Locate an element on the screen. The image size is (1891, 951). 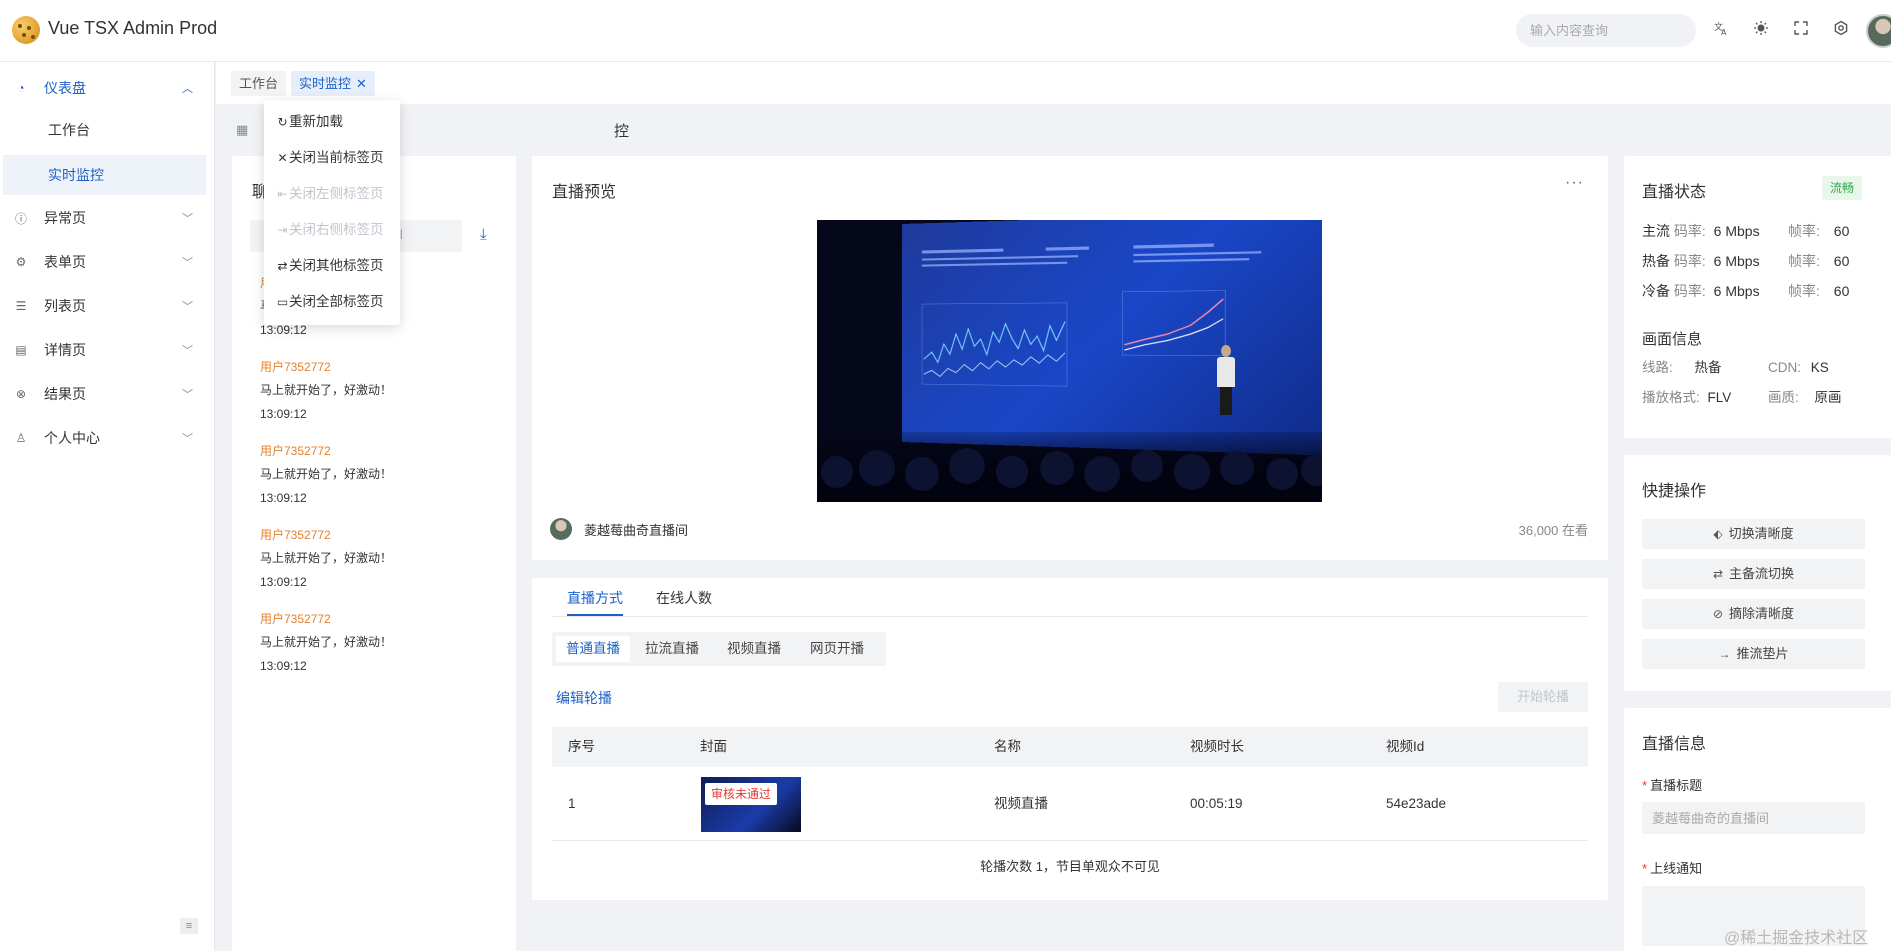
host-avatar is located at coordinates (561, 529).